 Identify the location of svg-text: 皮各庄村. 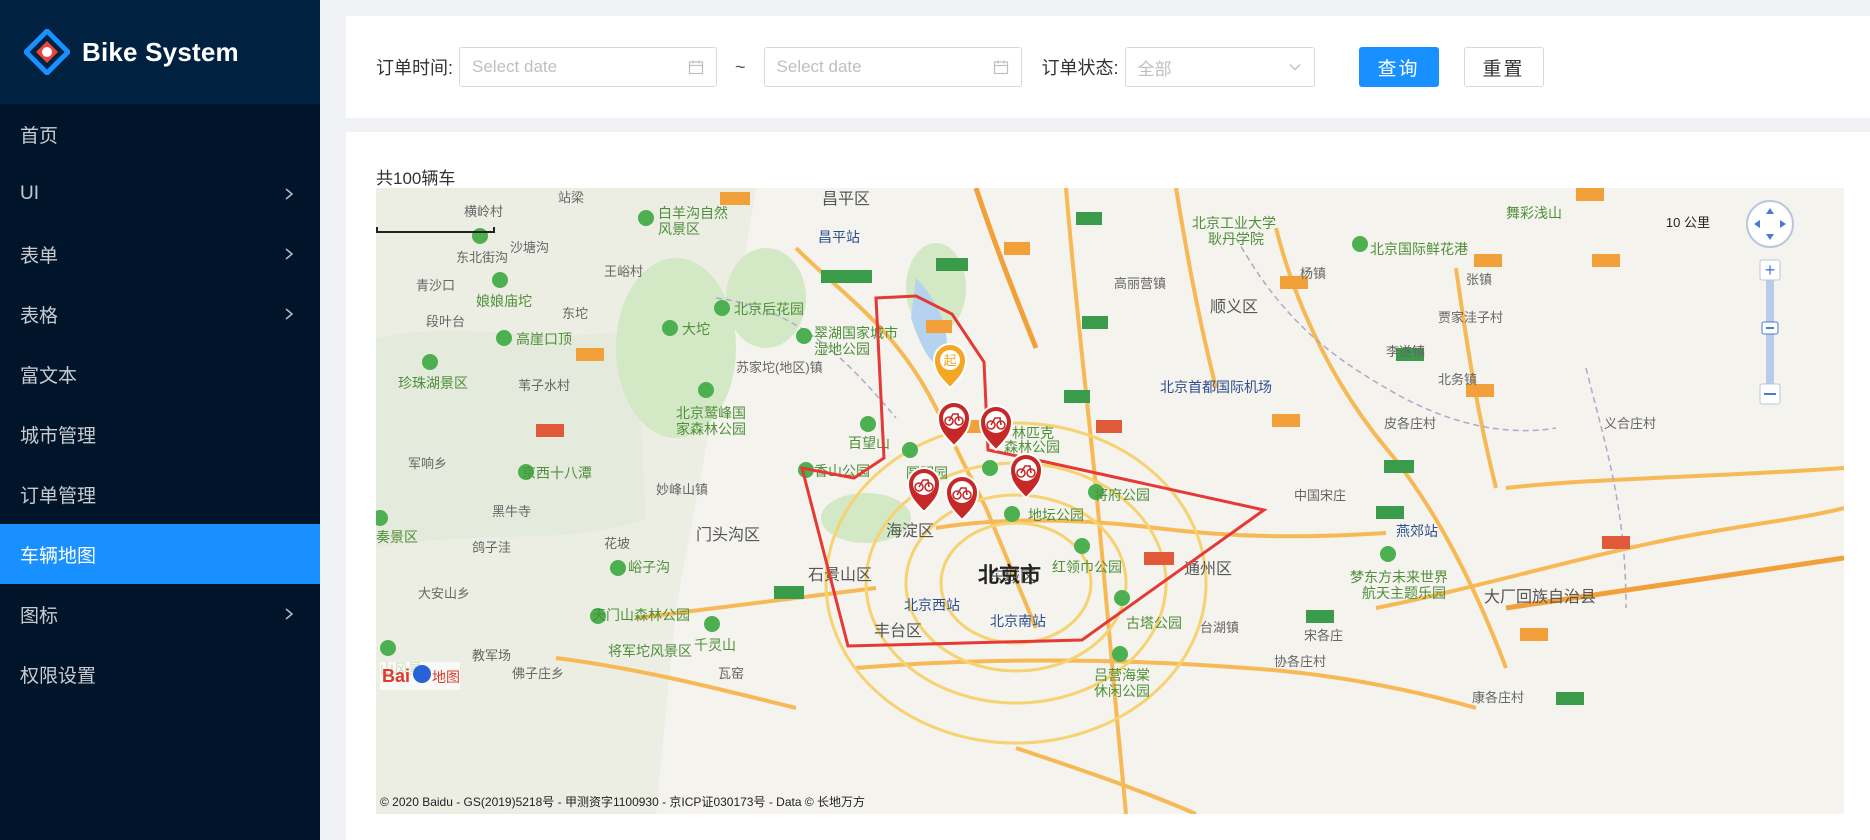
(1410, 423).